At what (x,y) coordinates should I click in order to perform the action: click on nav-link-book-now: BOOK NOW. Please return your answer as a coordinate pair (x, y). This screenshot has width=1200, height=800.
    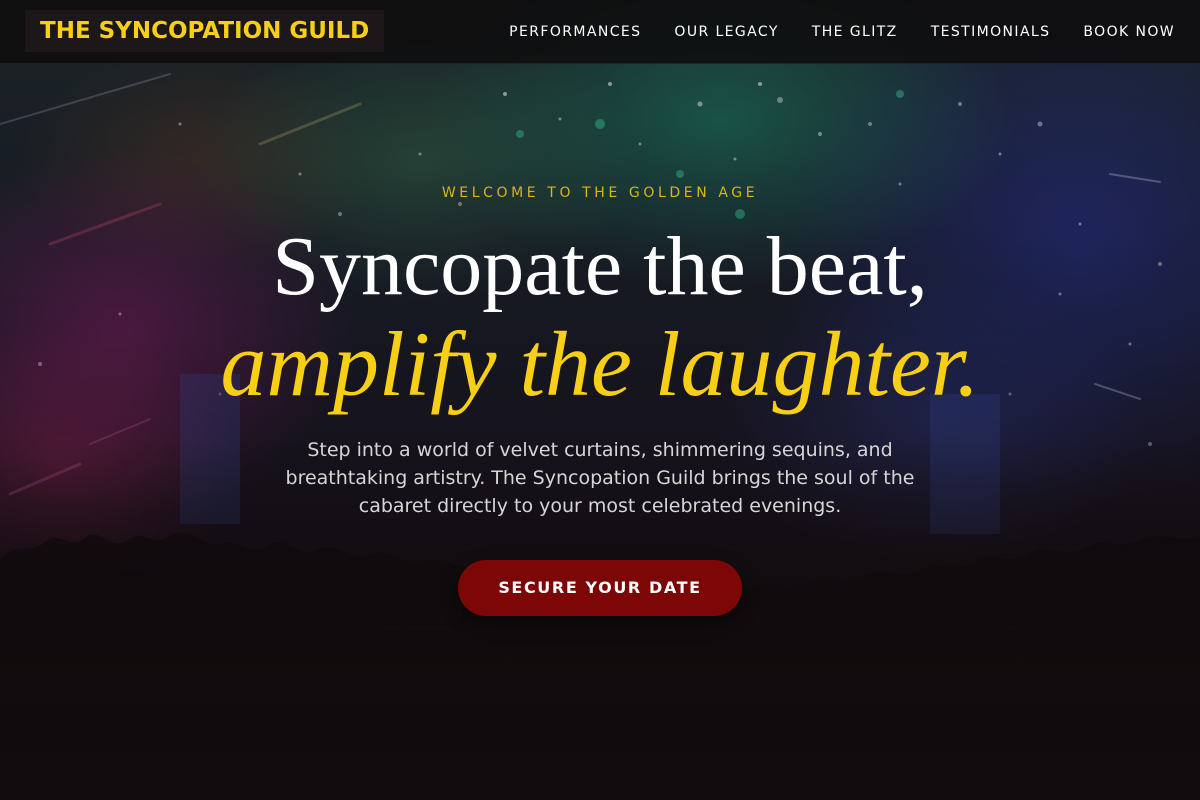
    Looking at the image, I should click on (1129, 32).